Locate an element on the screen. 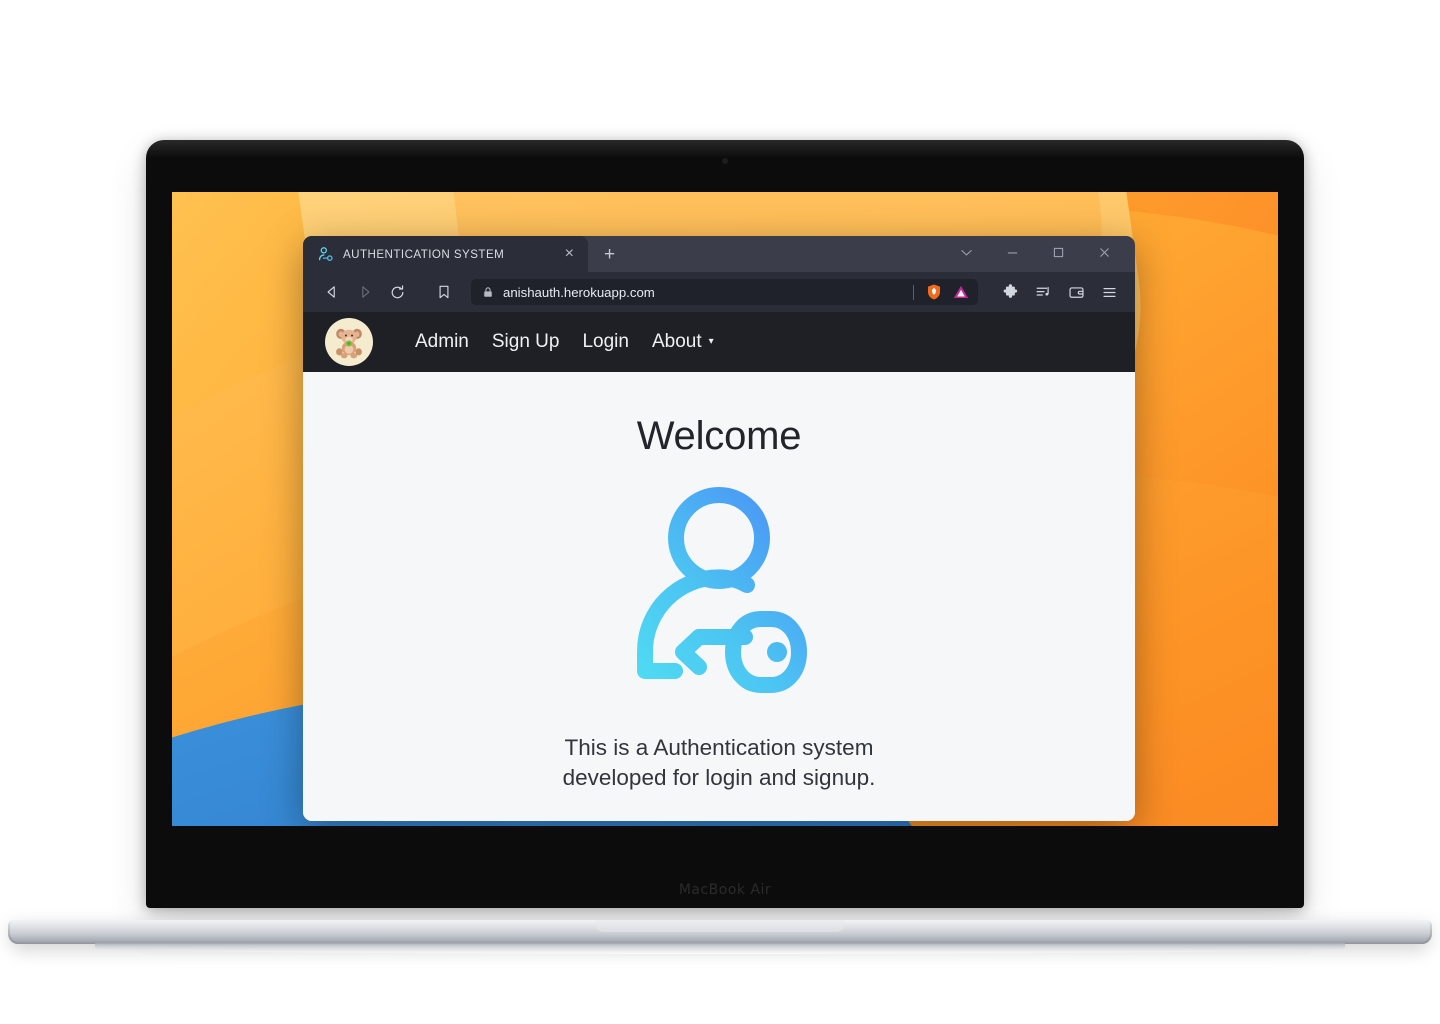 This screenshot has height=1024, width=1440. chevron-down-icon is located at coordinates (966, 252).